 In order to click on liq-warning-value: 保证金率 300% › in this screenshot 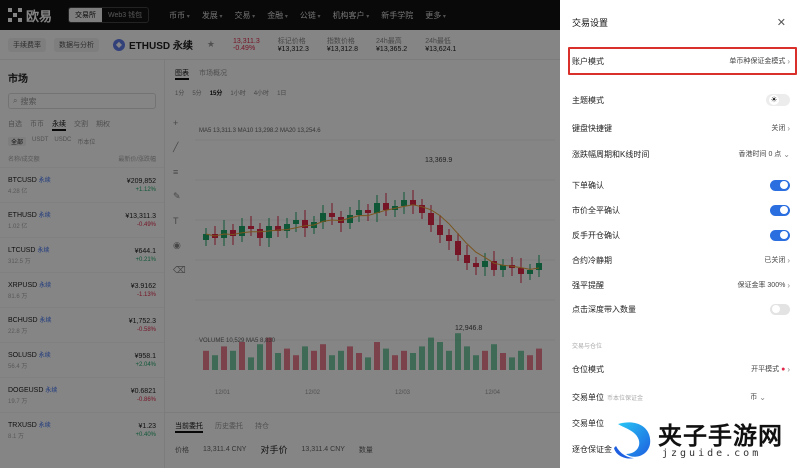, I will do `click(763, 285)`.